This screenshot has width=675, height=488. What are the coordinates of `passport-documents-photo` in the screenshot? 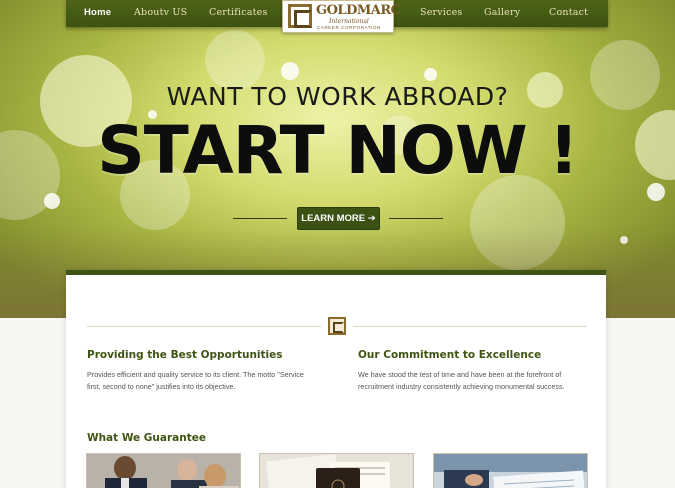 It's located at (336, 470).